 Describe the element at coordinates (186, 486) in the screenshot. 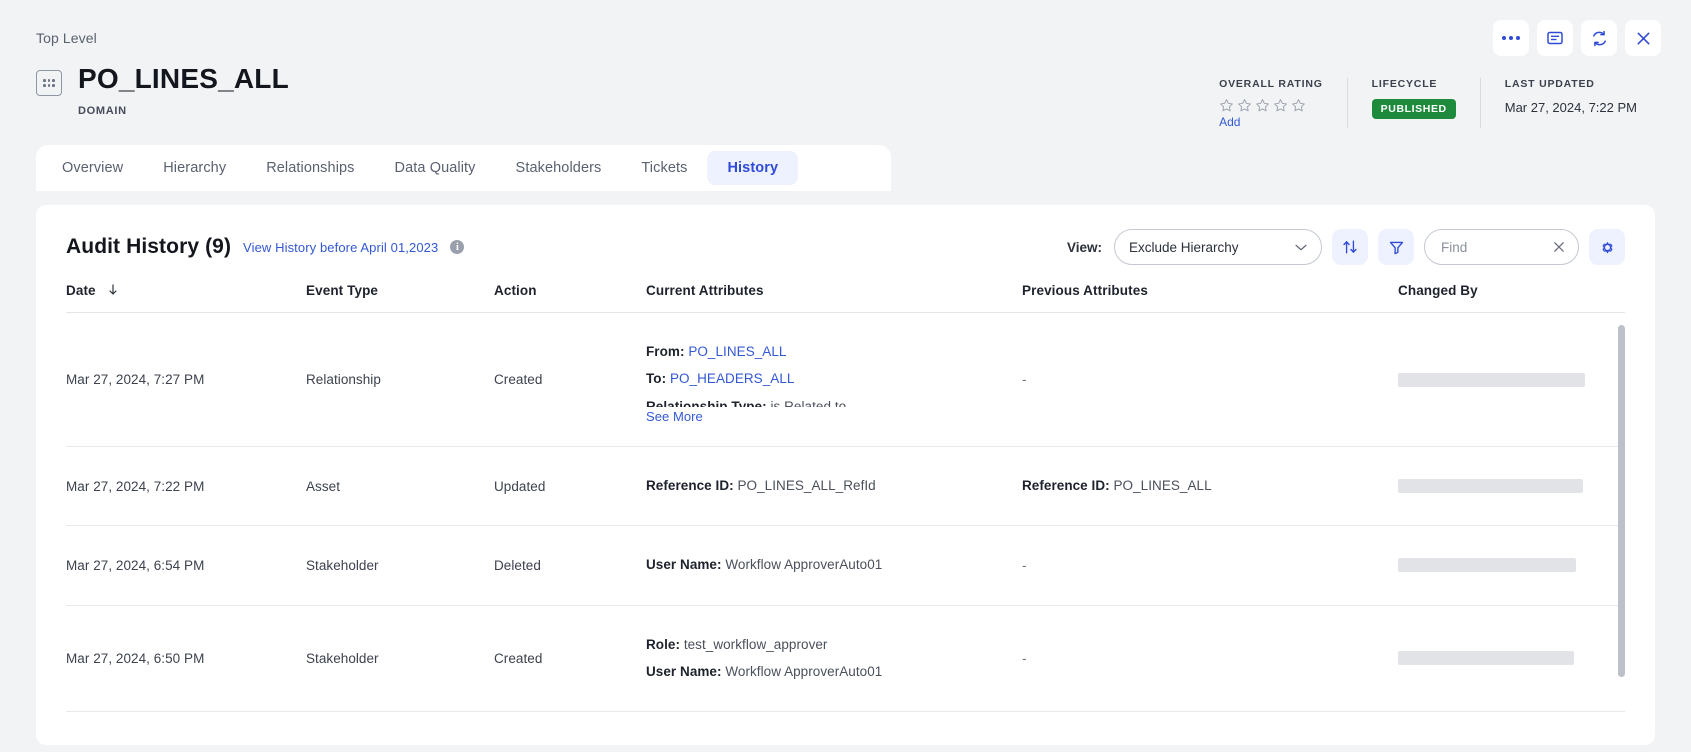

I see `cell-date: Mar 27, 2024, 7:22 PM` at that location.